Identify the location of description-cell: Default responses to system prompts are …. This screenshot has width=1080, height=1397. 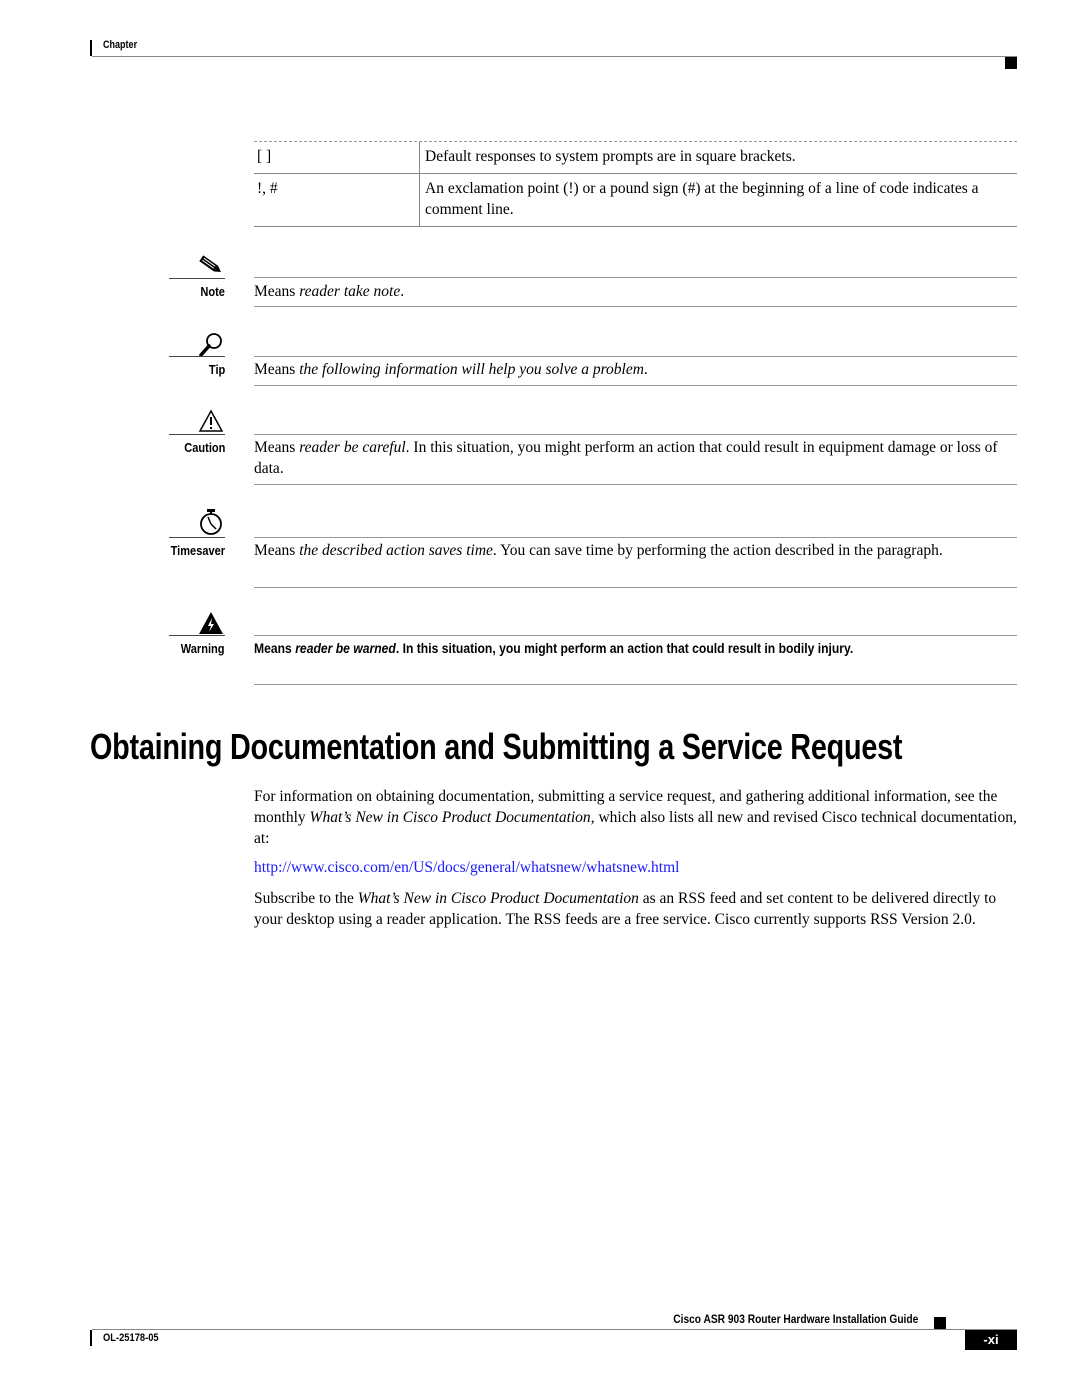
(610, 156).